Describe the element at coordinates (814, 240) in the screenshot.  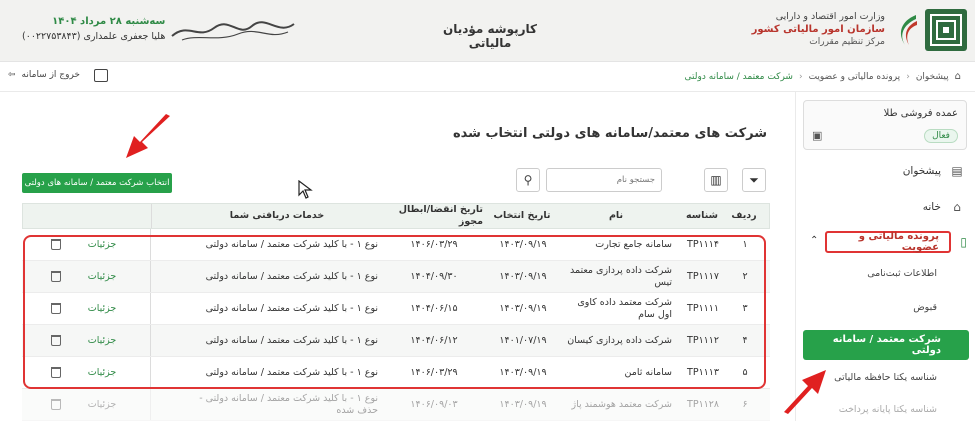
I see `chevron-up-icon: ⌃` at that location.